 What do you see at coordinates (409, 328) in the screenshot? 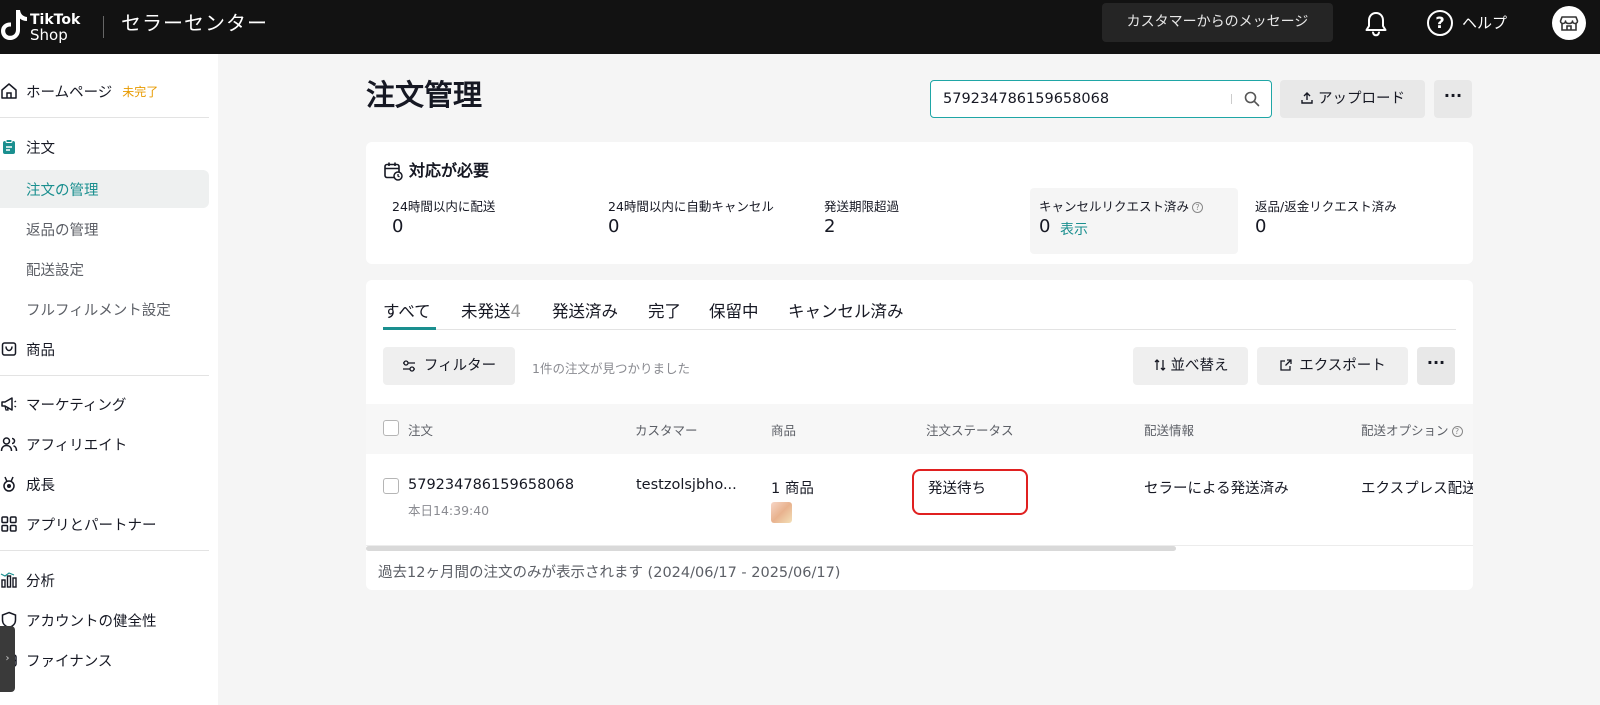
I see `active-tab-indicator` at bounding box center [409, 328].